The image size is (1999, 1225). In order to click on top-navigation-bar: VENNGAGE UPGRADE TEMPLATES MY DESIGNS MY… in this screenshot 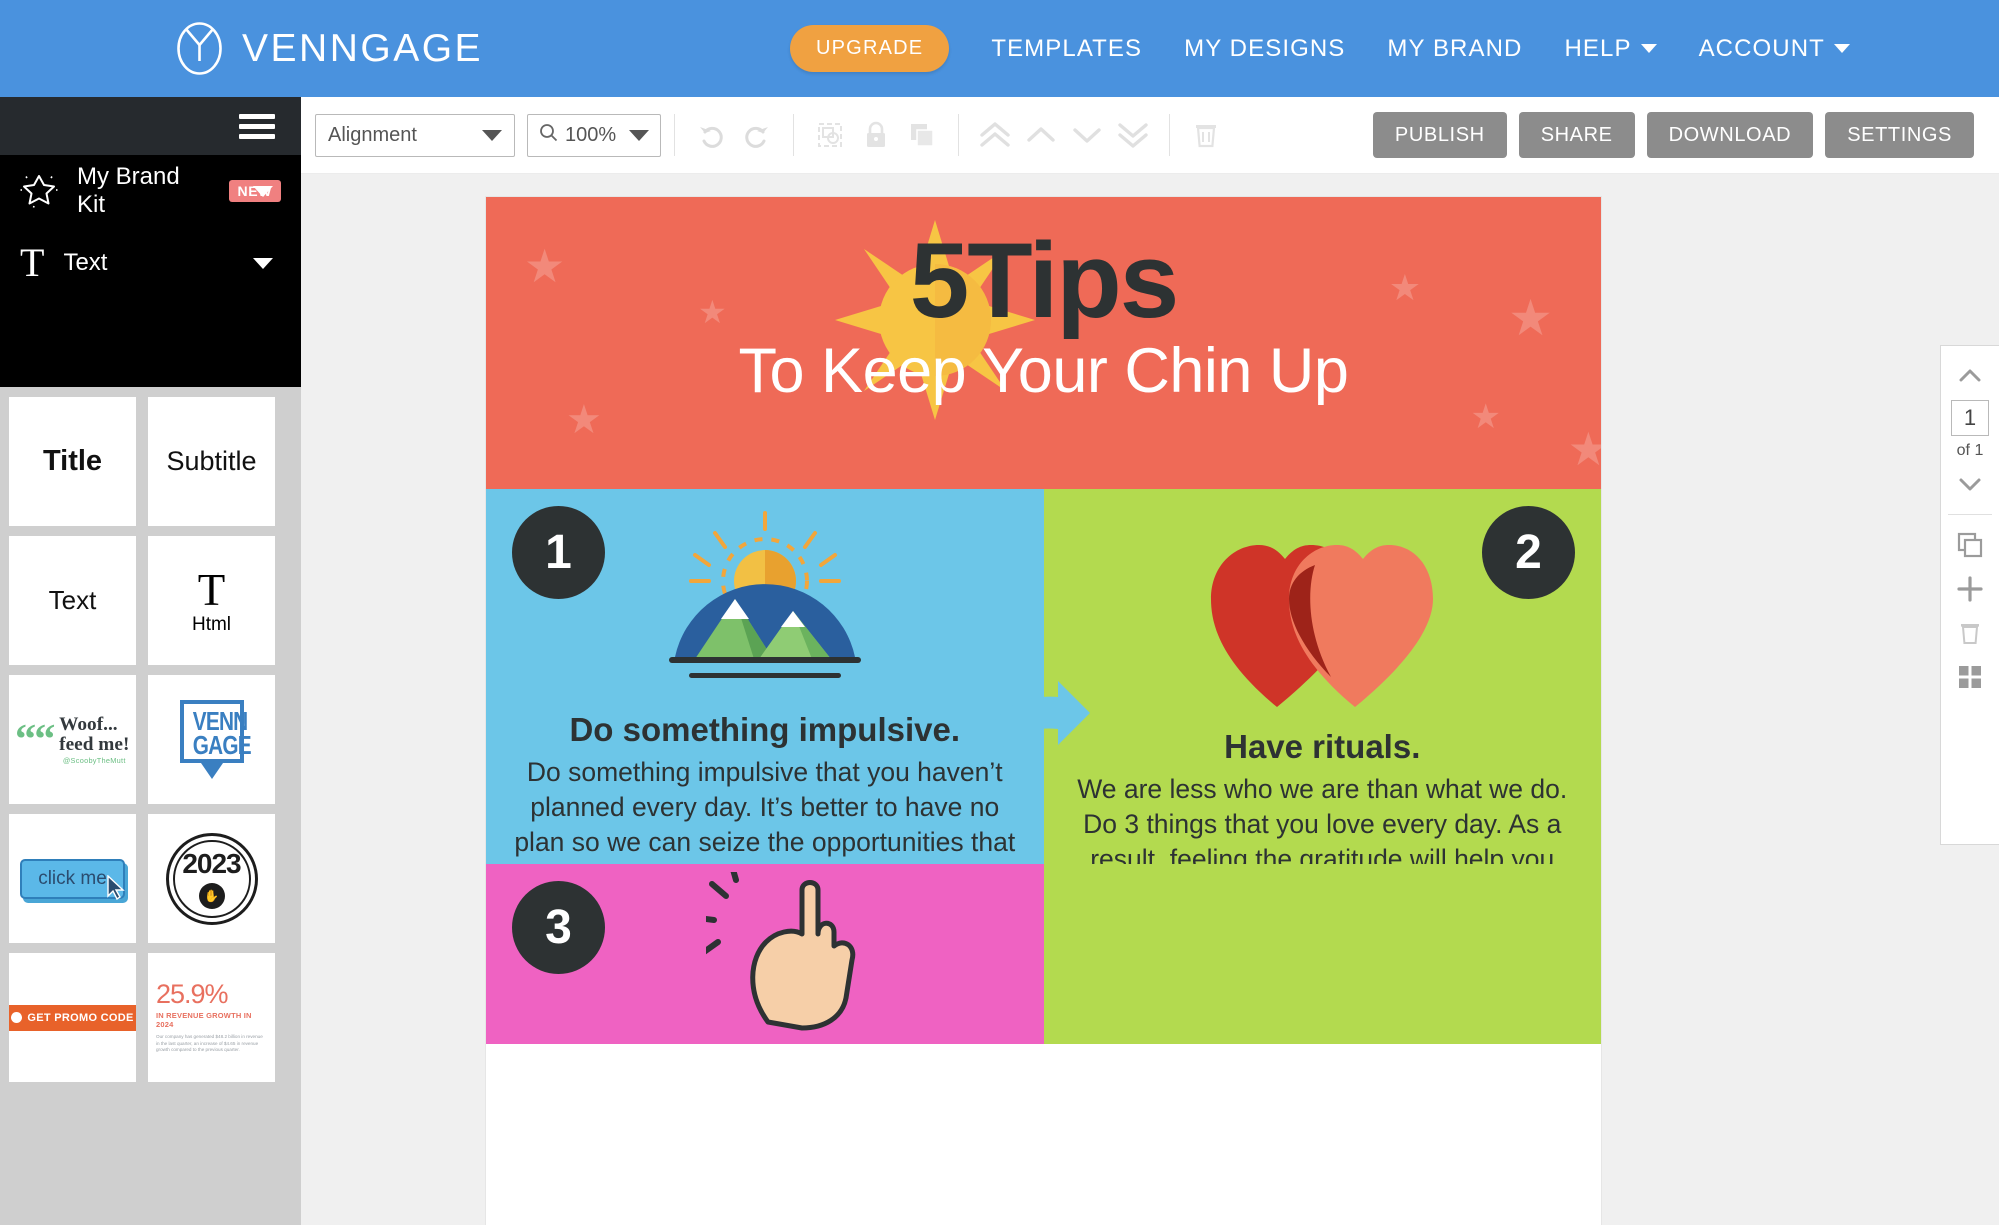, I will do `click(999, 48)`.